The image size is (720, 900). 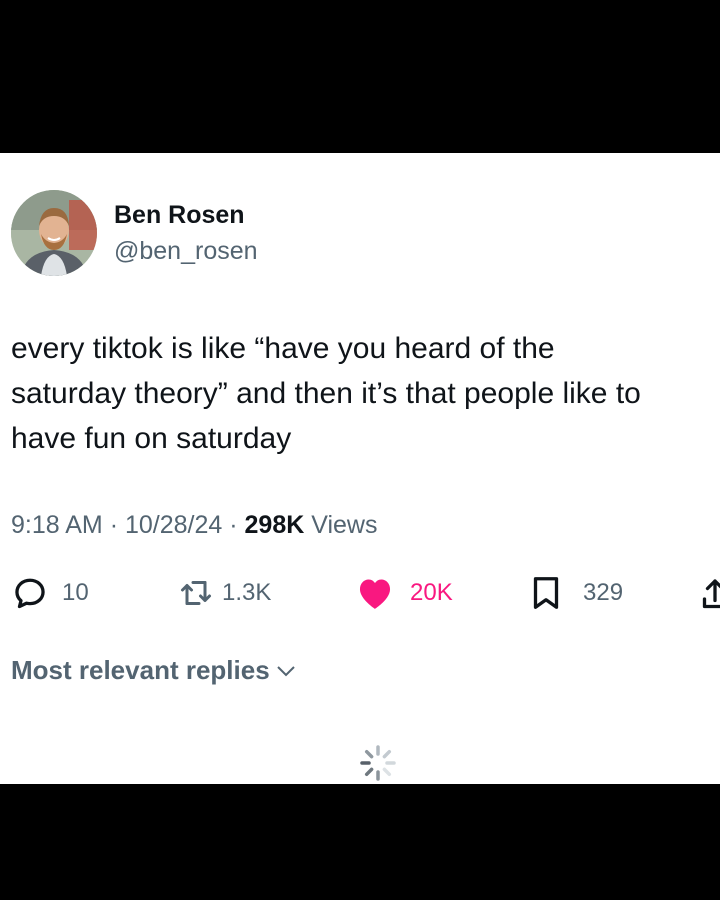 I want to click on repost-button: 1.3K, so click(x=224, y=593).